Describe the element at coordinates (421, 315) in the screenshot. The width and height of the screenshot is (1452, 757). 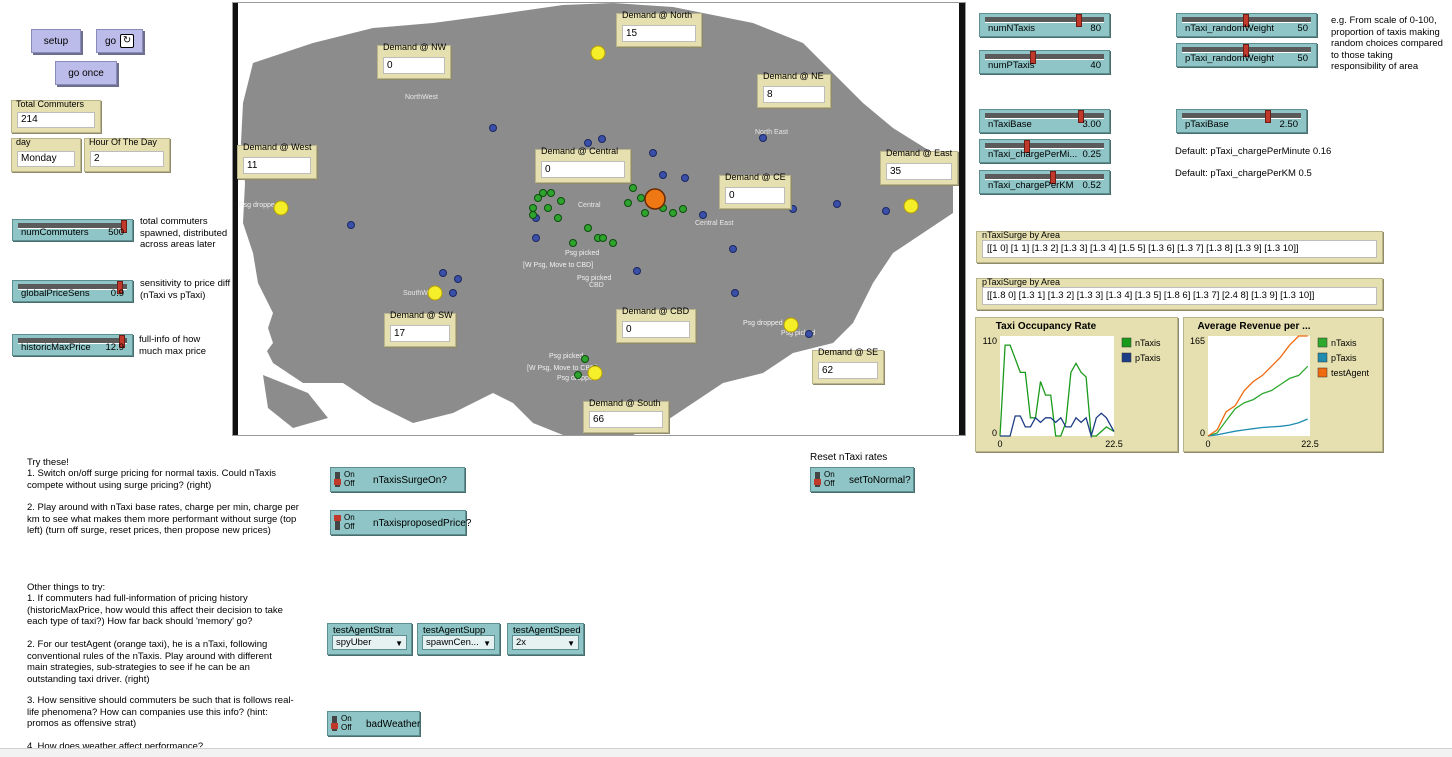
I see `demand-label: Demand @ SW` at that location.